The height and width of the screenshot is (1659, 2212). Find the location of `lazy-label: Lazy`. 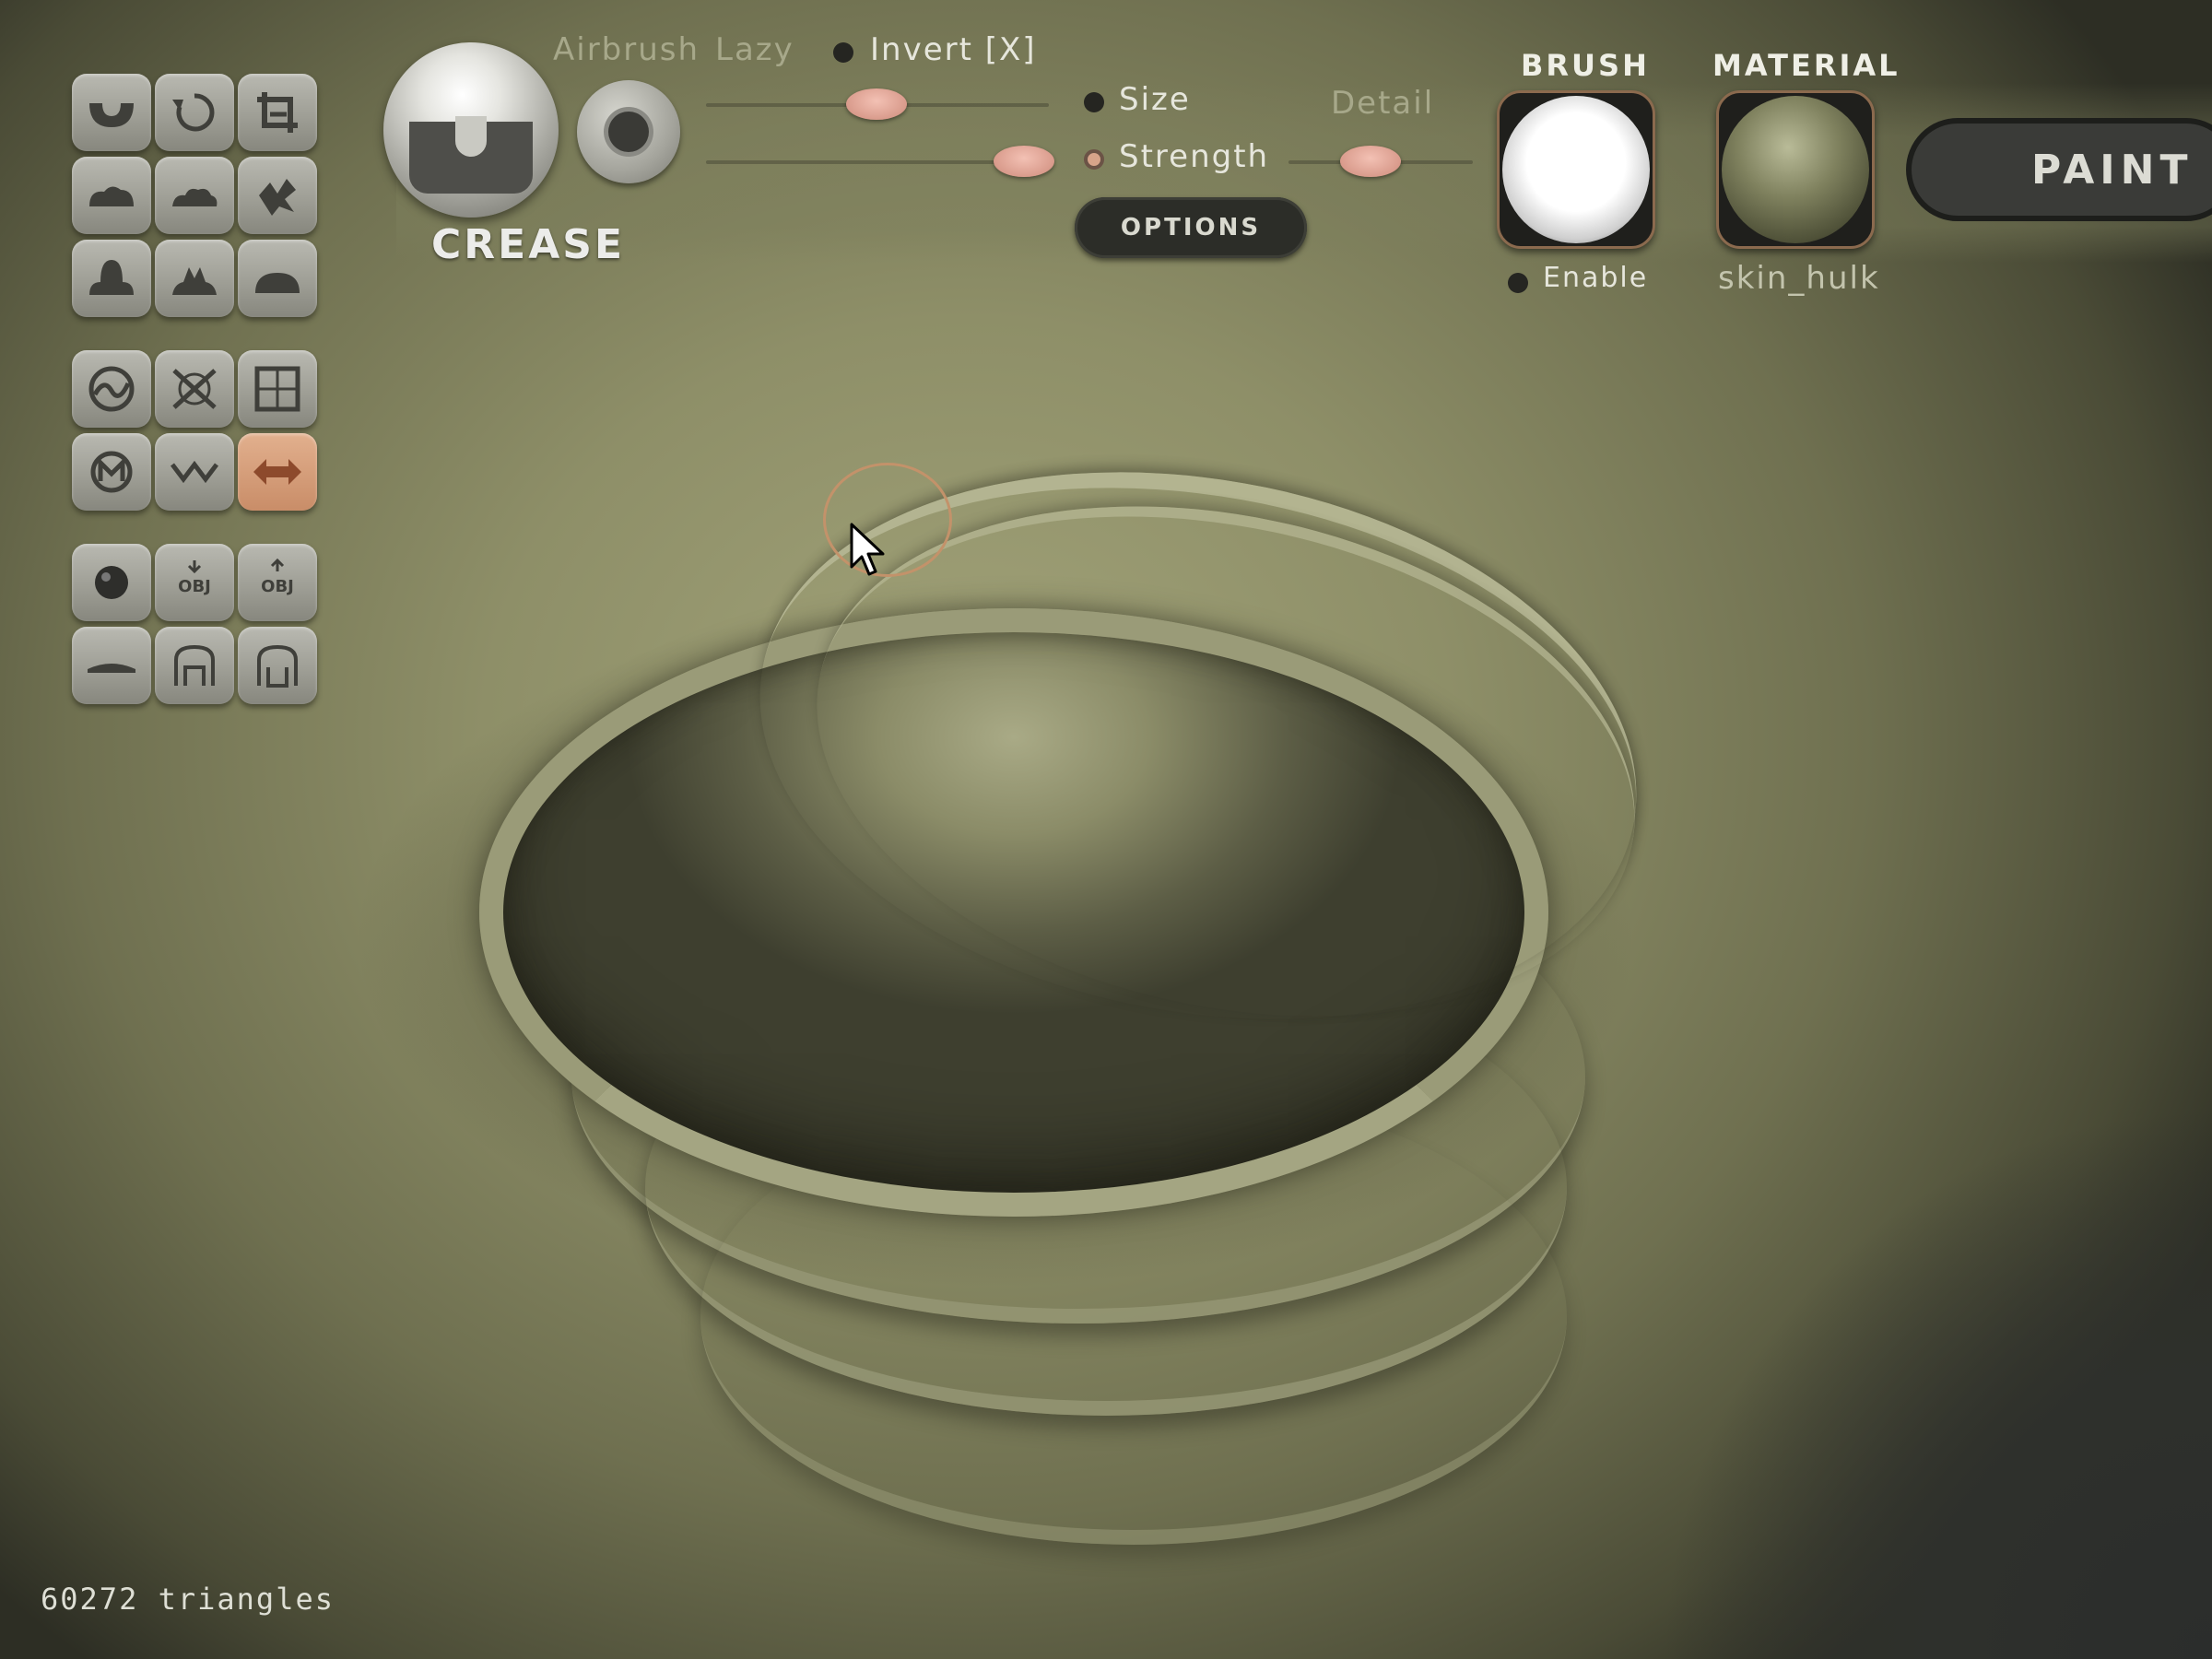

lazy-label: Lazy is located at coordinates (754, 49).